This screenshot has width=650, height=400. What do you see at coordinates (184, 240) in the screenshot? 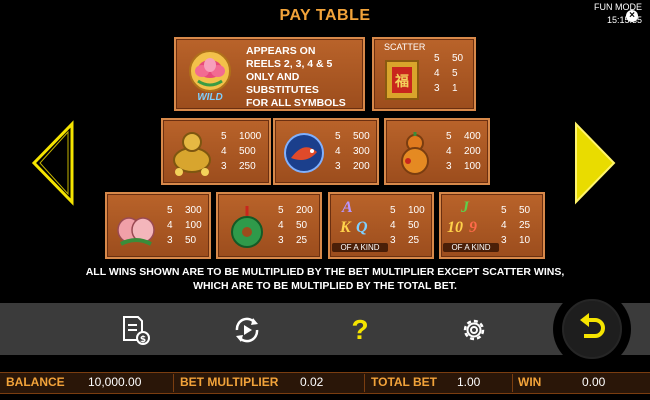
I see `pay-row: 3 50` at bounding box center [184, 240].